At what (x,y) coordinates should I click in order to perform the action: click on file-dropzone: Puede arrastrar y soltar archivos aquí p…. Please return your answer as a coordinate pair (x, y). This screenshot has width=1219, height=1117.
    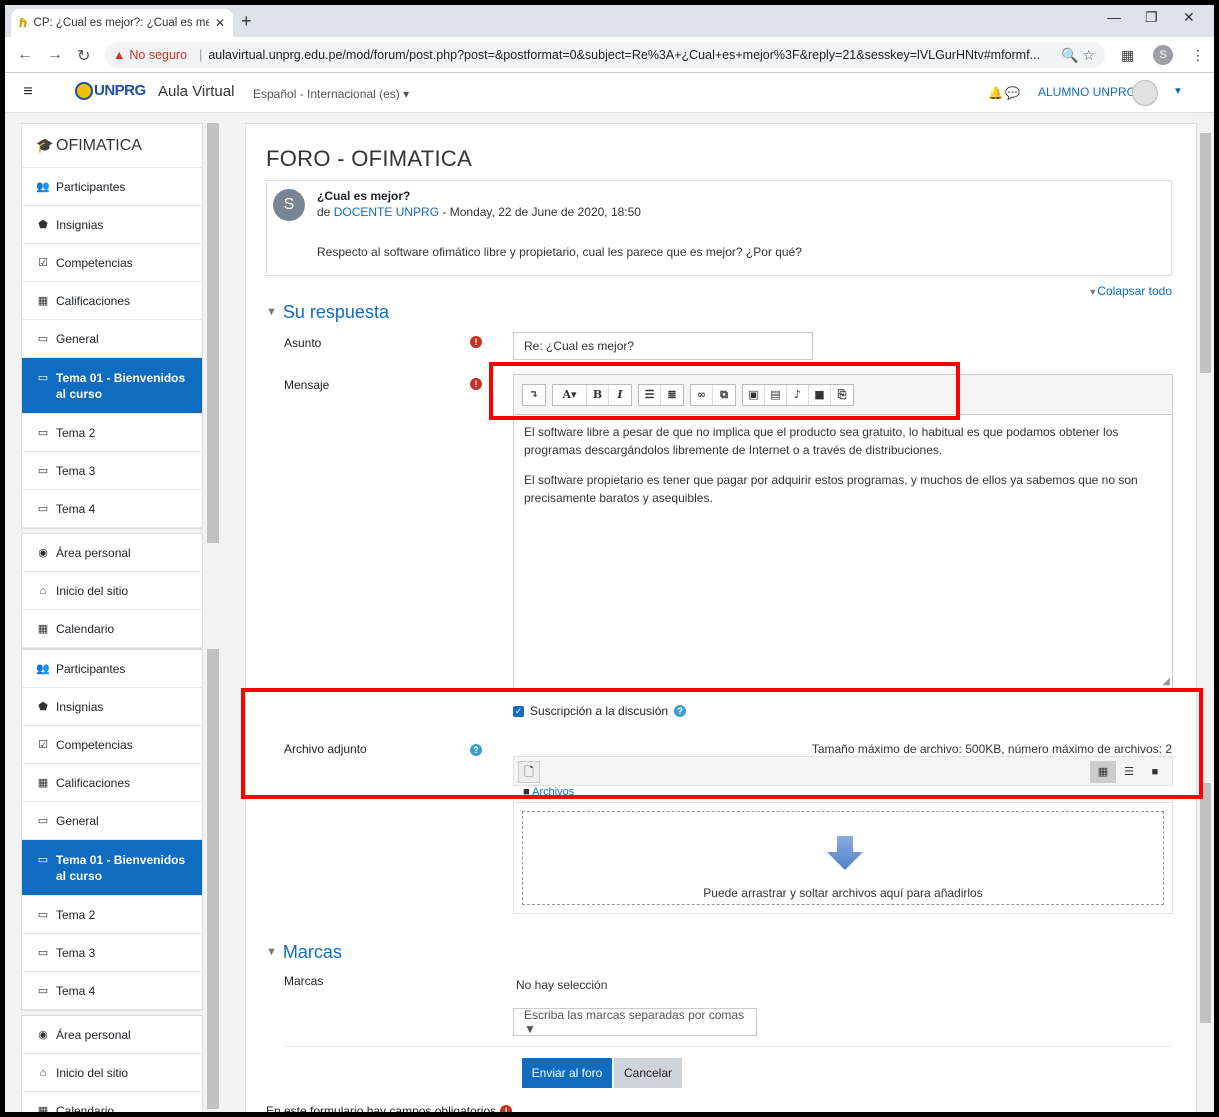
    Looking at the image, I should click on (843, 858).